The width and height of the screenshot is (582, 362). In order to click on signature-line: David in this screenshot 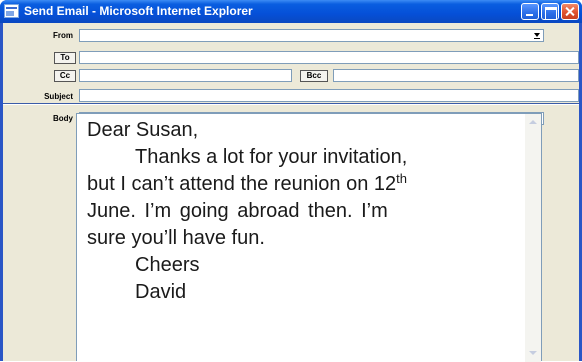, I will do `click(161, 292)`.